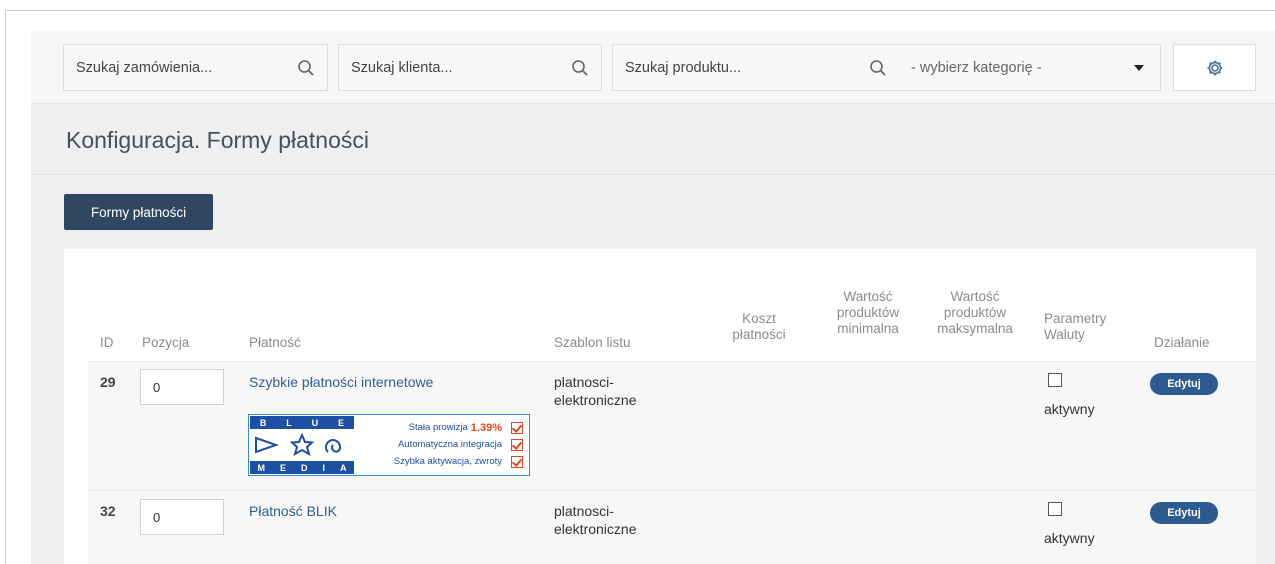 The height and width of the screenshot is (564, 1275). What do you see at coordinates (263, 422) in the screenshot?
I see `logo-letter: B` at bounding box center [263, 422].